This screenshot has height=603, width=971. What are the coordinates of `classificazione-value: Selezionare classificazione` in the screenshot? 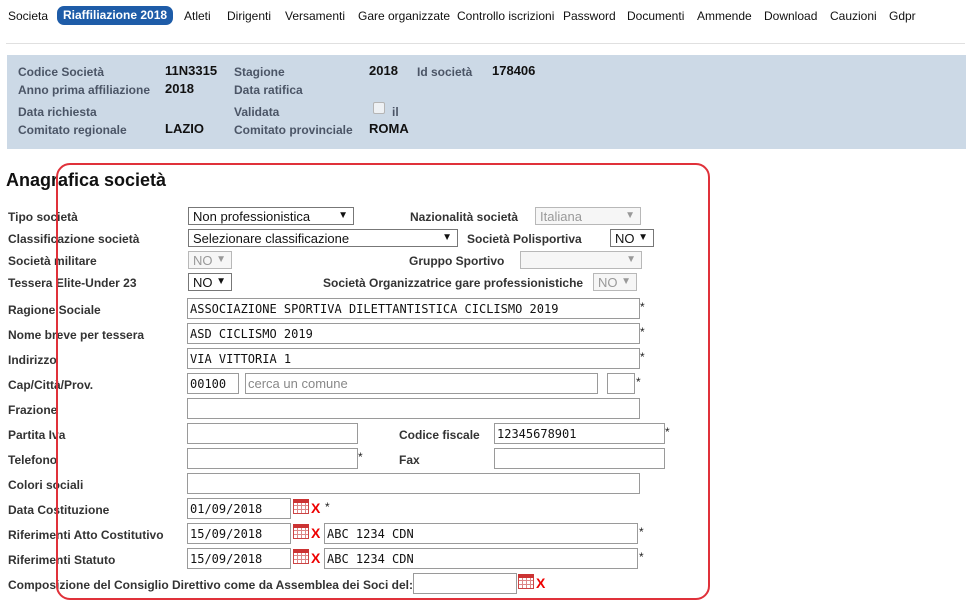 It's located at (271, 238).